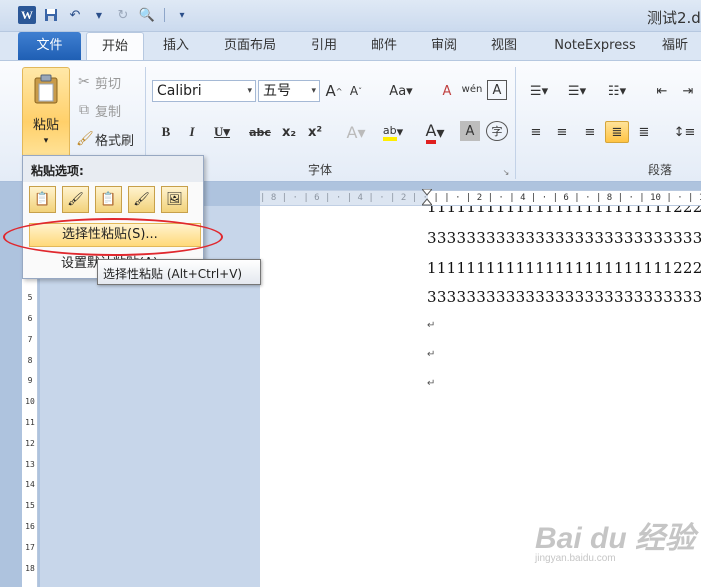  Describe the element at coordinates (260, 132) in the screenshot. I see `strikethrough-button: abc` at that location.